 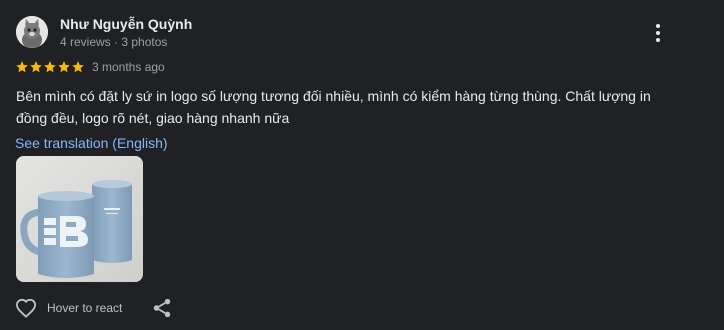 I want to click on review-time: 3 months ago, so click(x=128, y=67).